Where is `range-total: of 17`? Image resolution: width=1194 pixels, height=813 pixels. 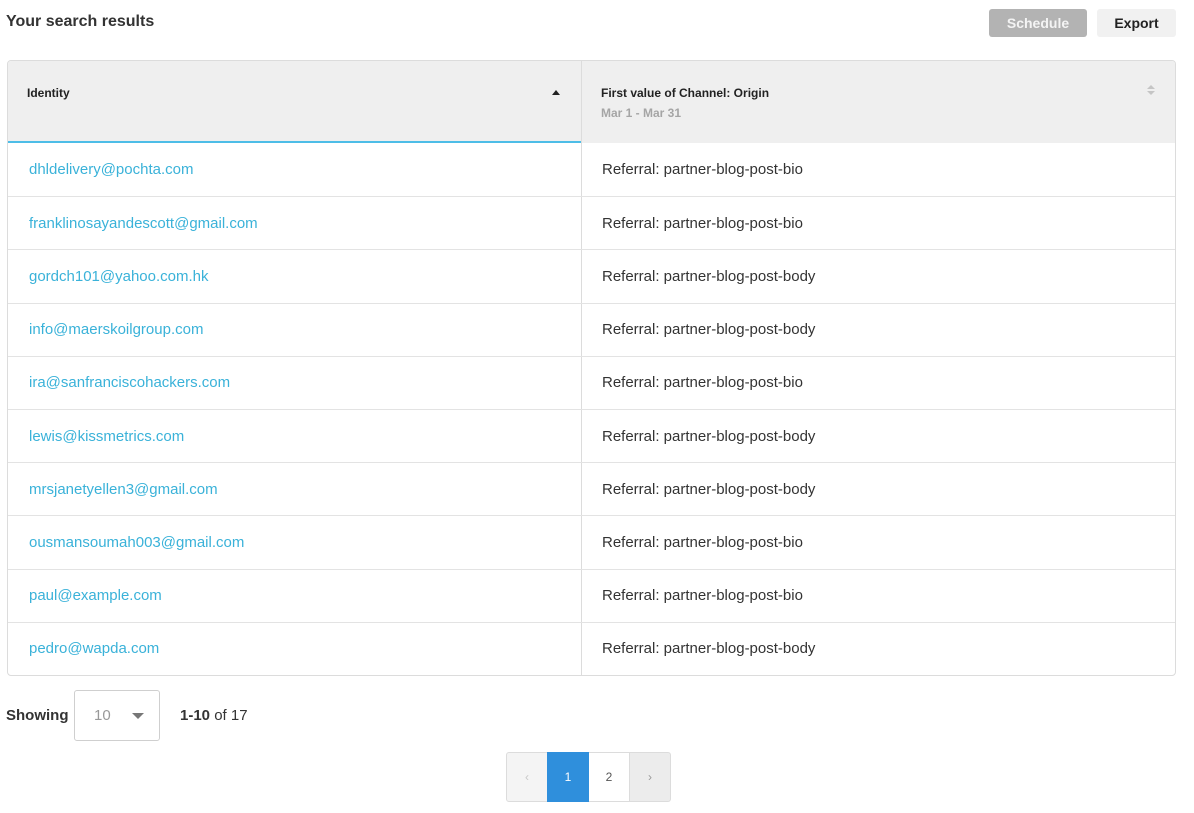 range-total: of 17 is located at coordinates (229, 715).